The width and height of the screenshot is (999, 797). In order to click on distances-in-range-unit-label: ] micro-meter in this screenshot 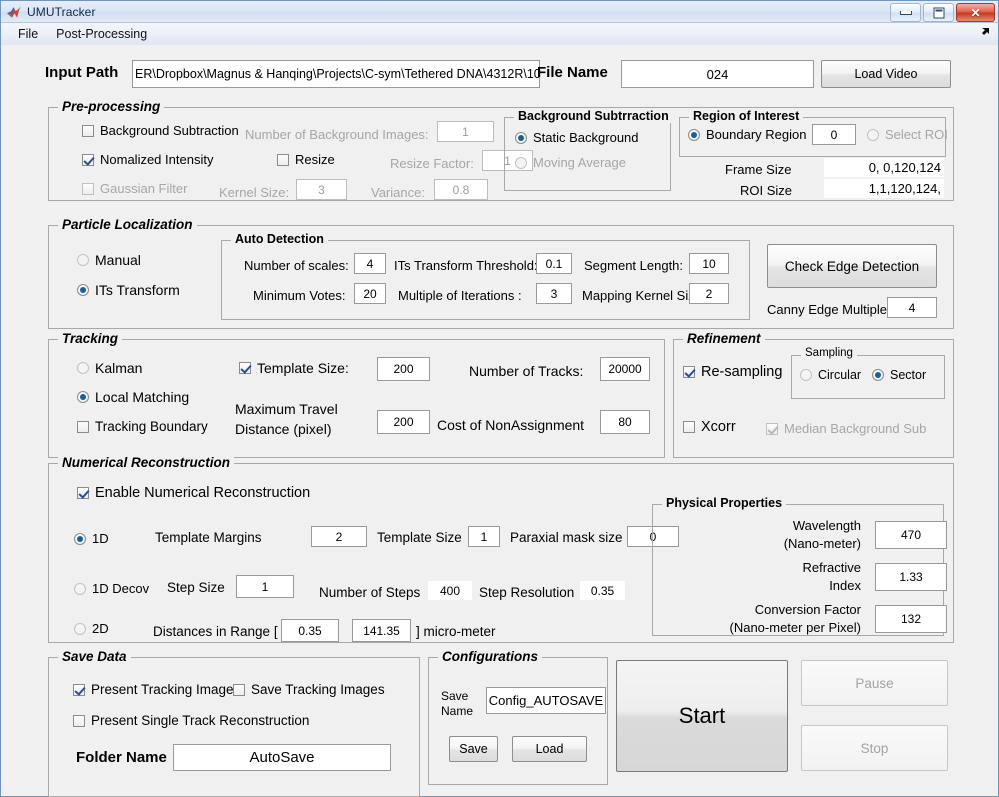, I will do `click(456, 631)`.